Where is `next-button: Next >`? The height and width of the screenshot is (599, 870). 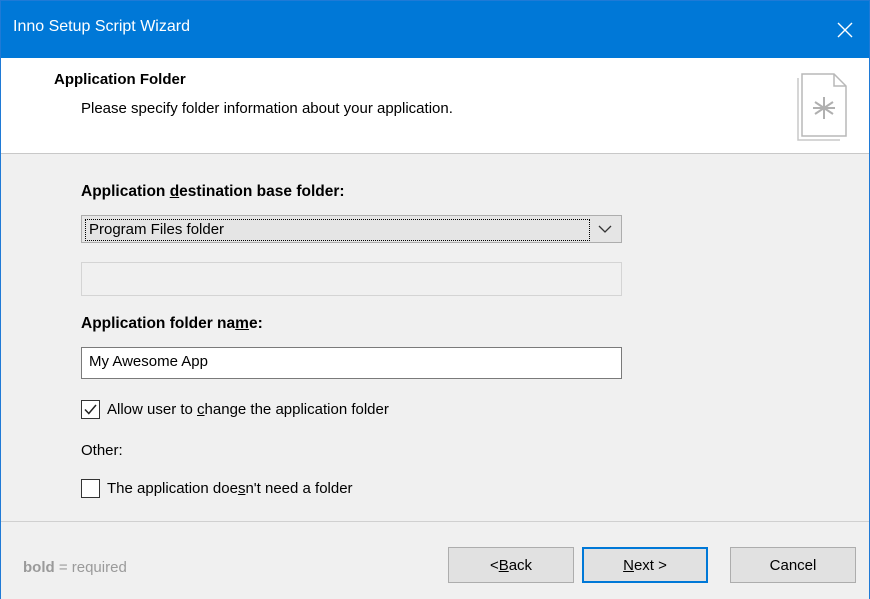 next-button: Next > is located at coordinates (645, 565).